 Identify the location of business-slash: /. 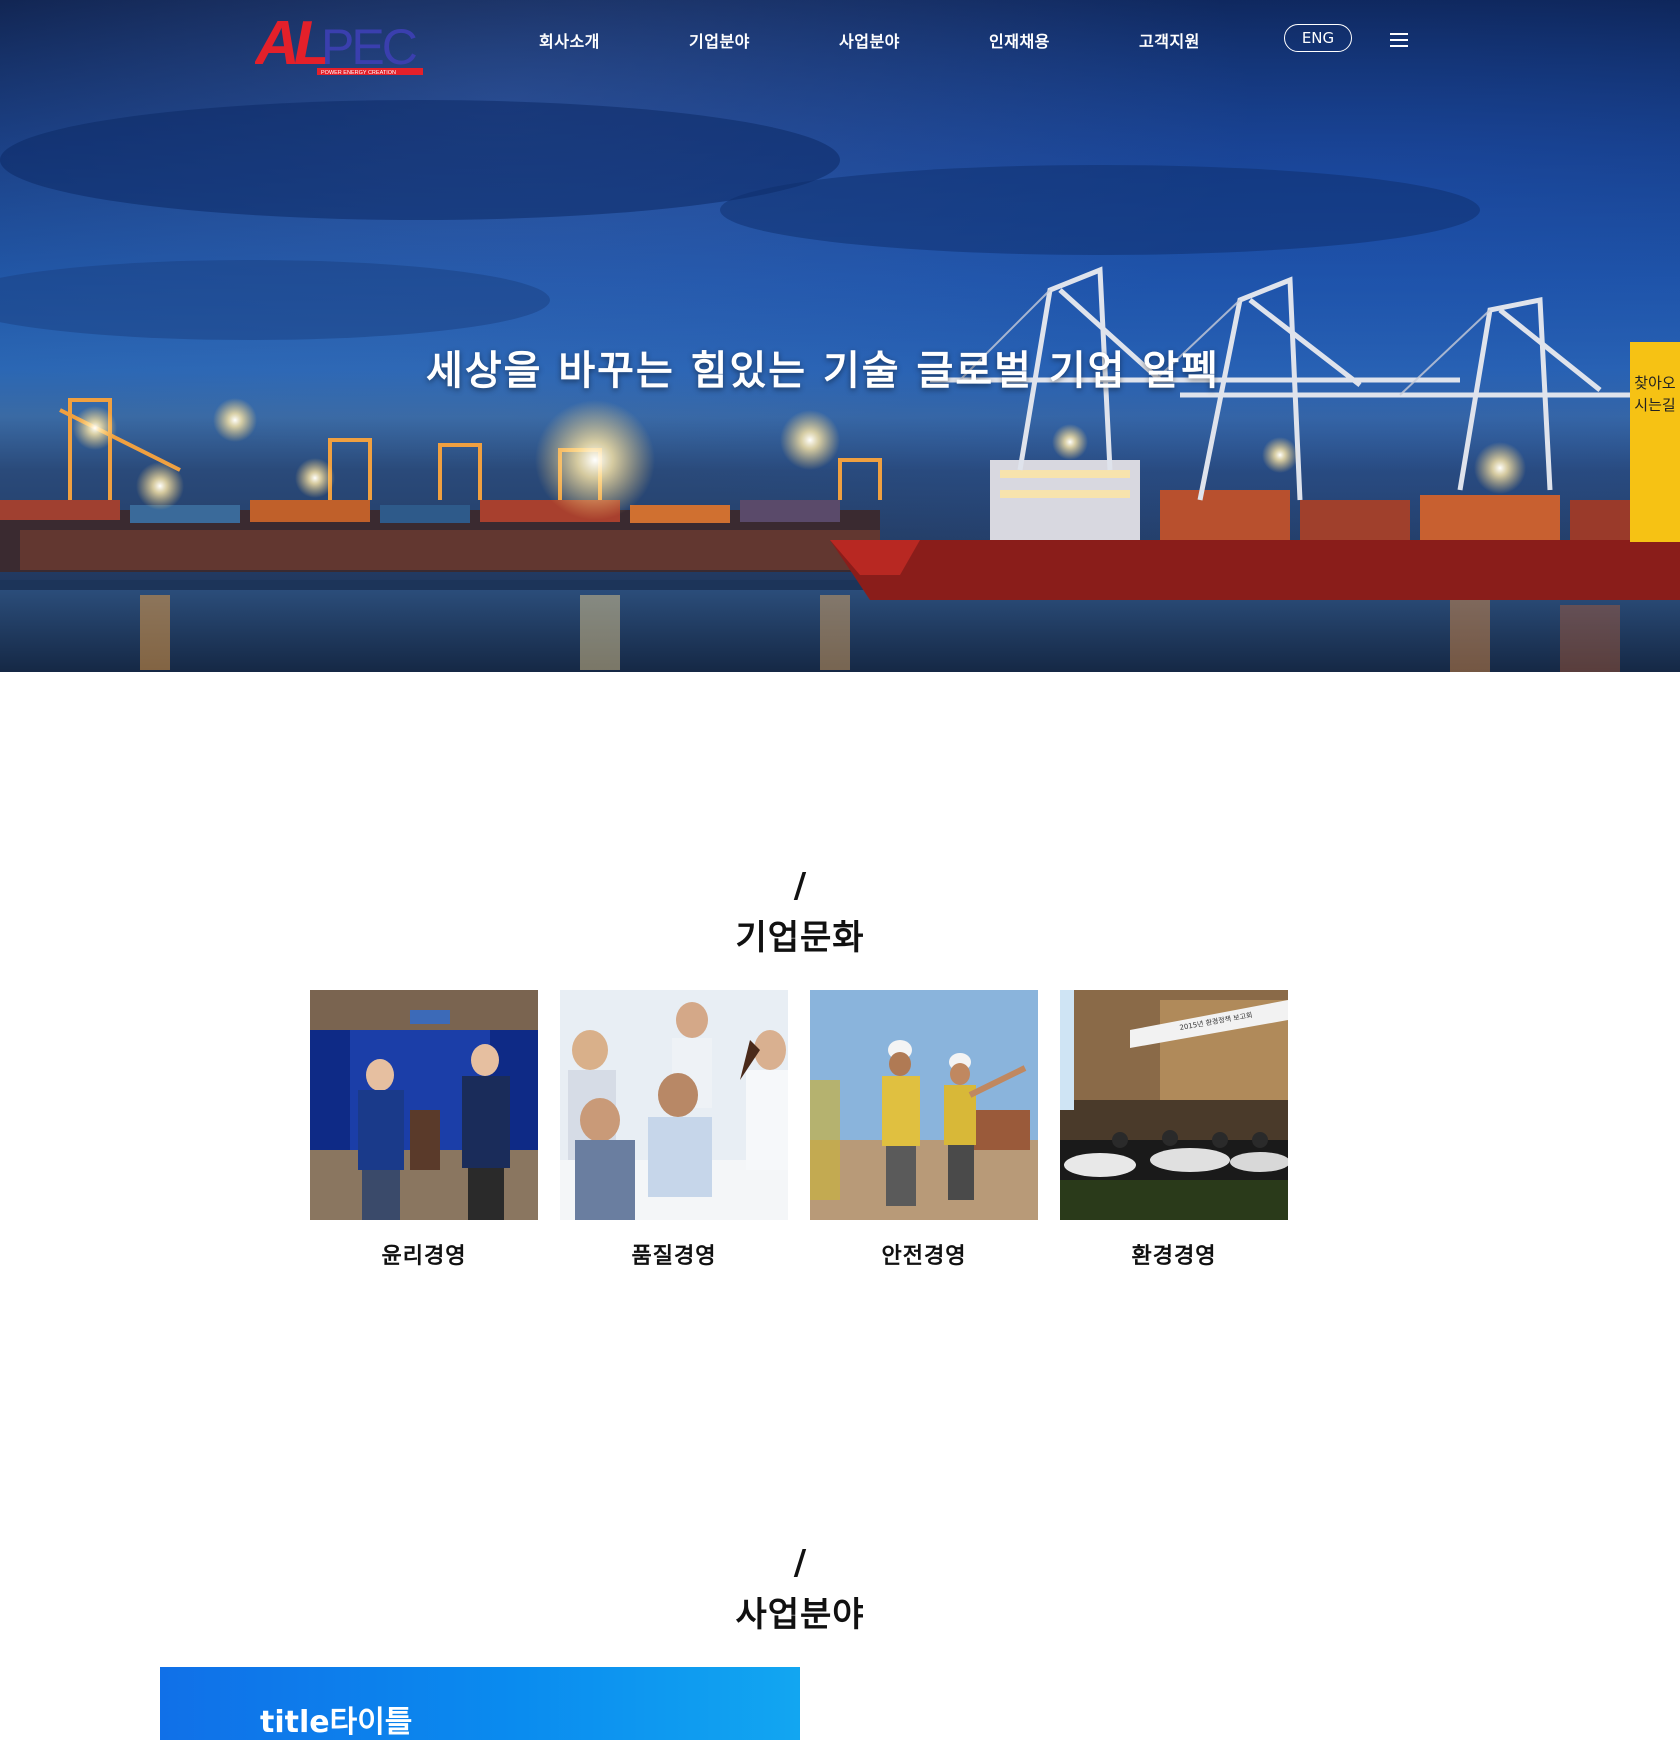
(800, 1563).